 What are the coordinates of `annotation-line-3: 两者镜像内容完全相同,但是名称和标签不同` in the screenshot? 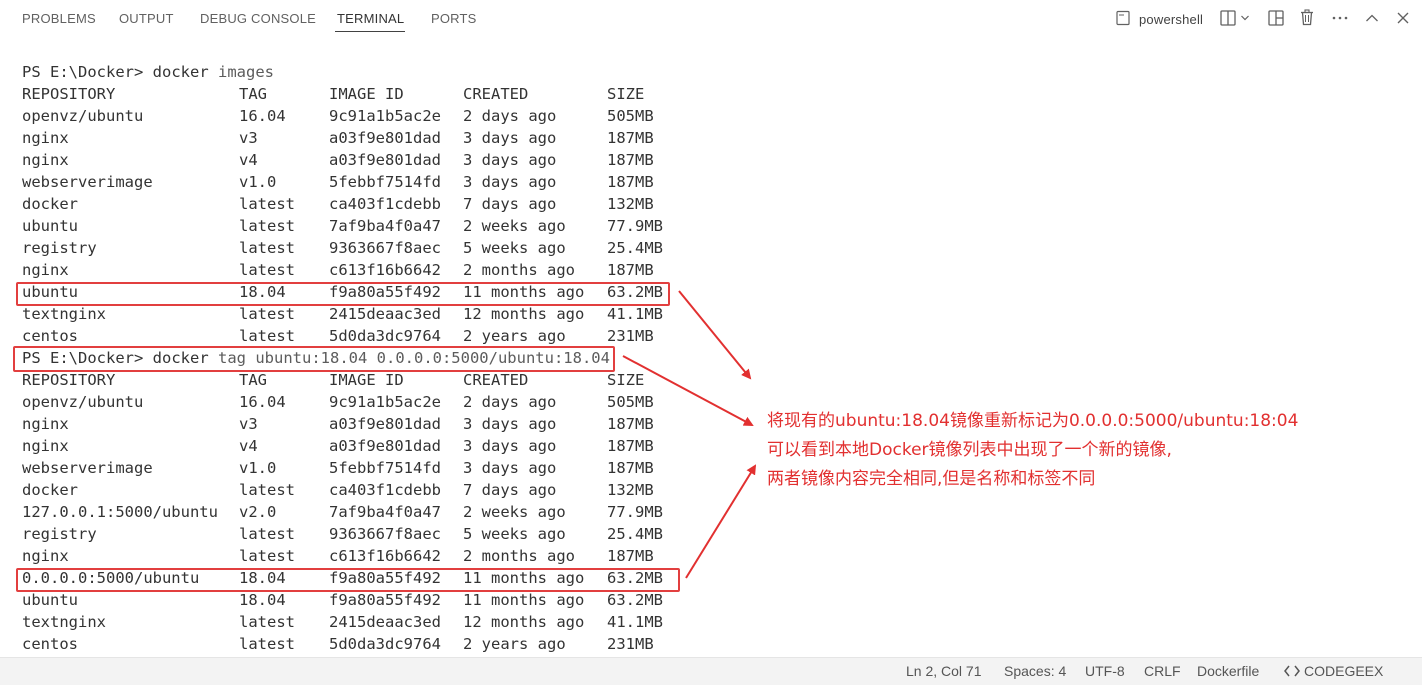 It's located at (931, 479).